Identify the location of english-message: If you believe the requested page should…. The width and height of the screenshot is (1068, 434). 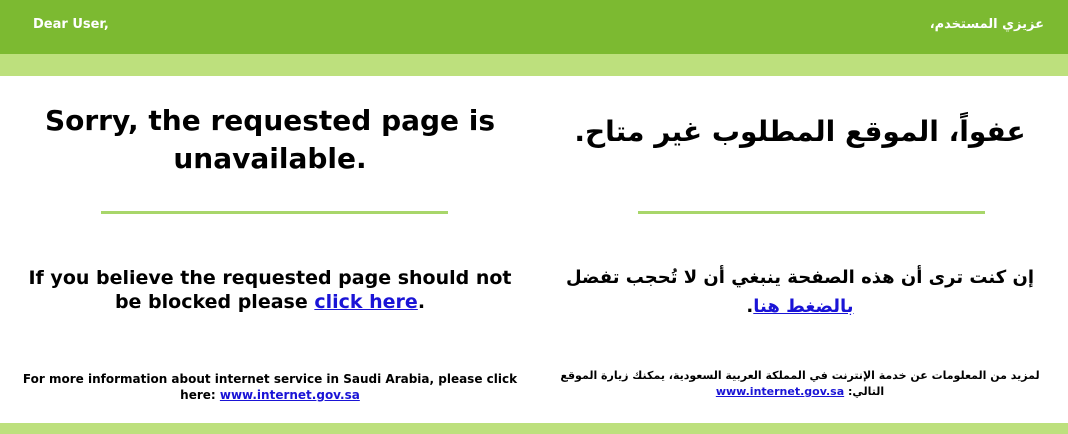
(270, 290).